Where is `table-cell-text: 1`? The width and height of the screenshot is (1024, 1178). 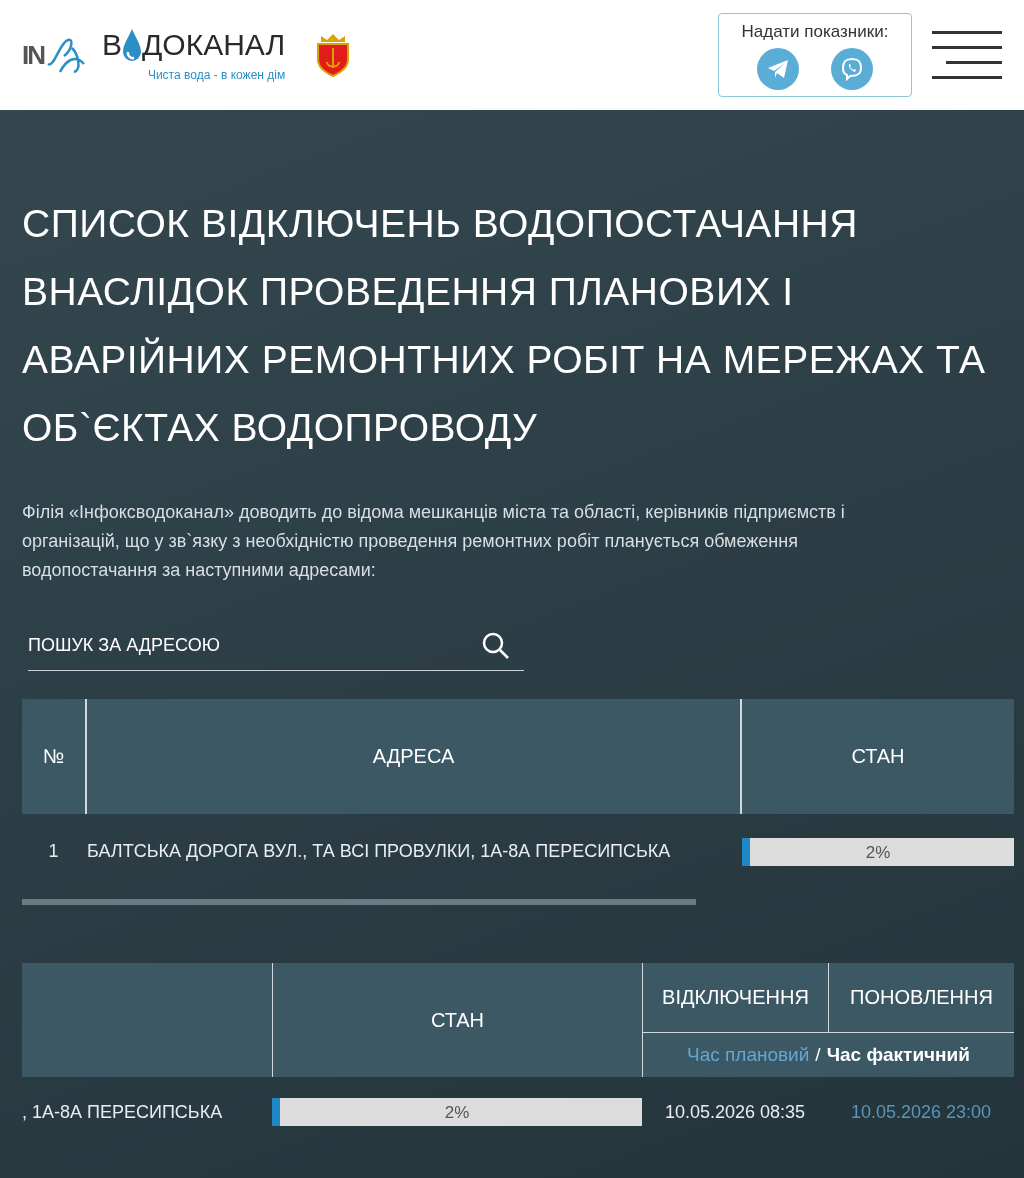
table-cell-text: 1 is located at coordinates (53, 851).